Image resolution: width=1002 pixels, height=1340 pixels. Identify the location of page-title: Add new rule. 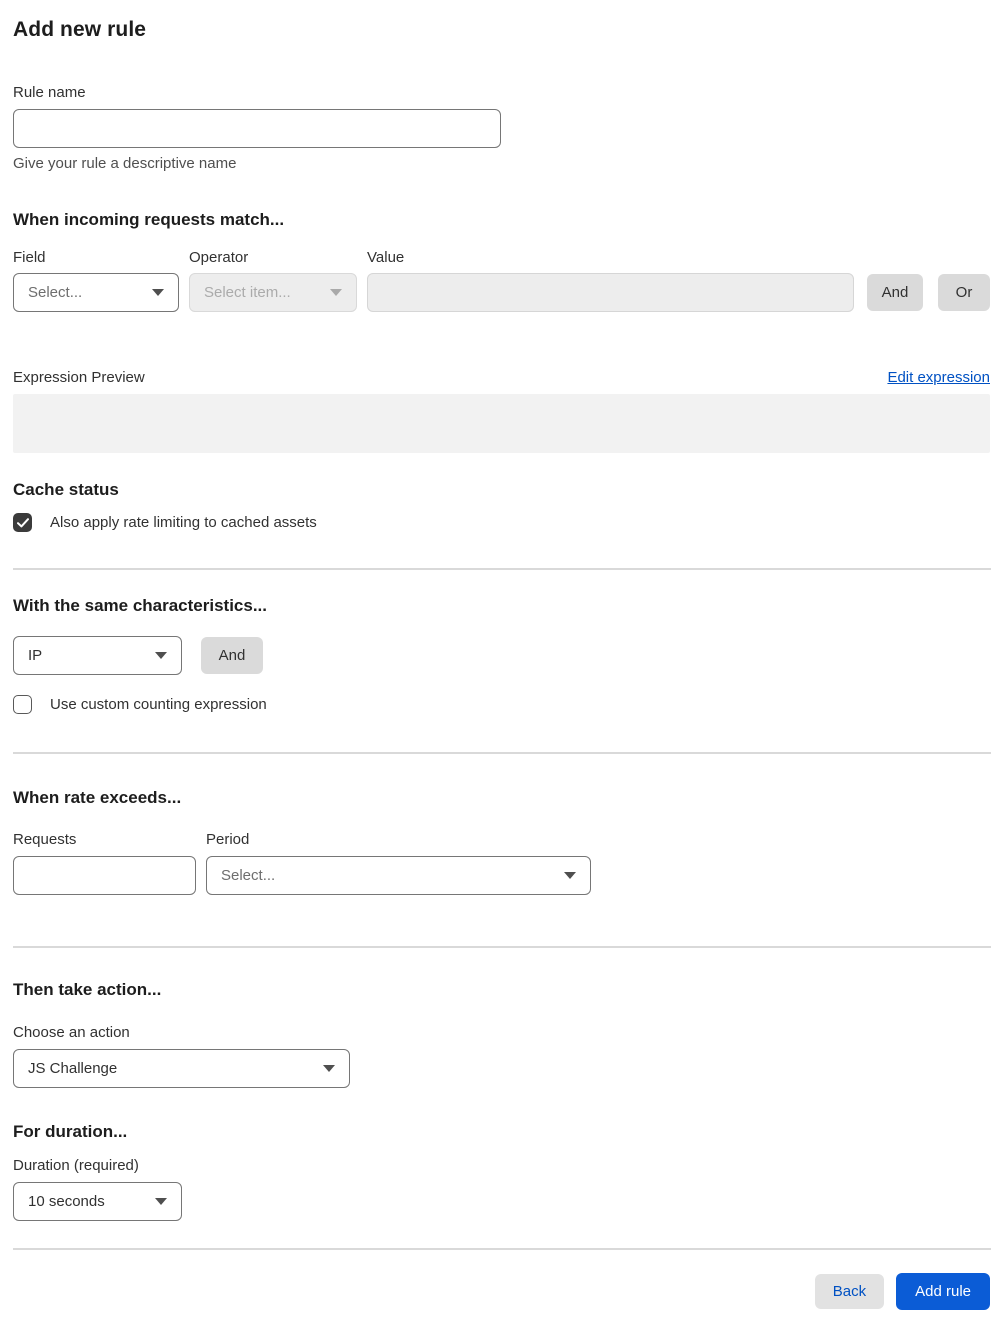
(80, 29).